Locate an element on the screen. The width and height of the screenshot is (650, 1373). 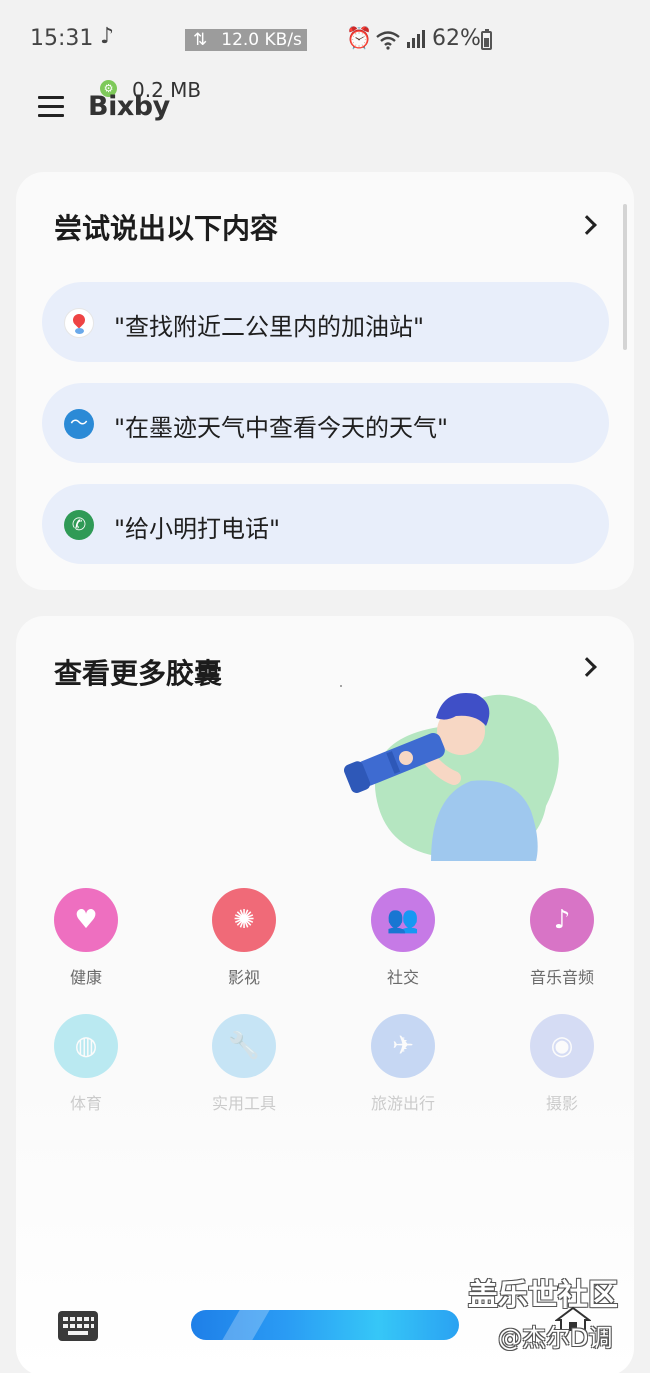
baidu-map-icon is located at coordinates (79, 323).